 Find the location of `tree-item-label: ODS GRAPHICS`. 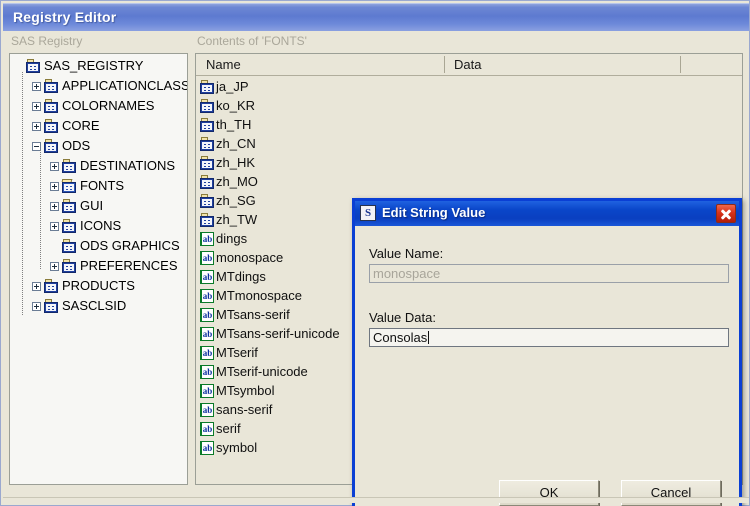

tree-item-label: ODS GRAPHICS is located at coordinates (130, 245).